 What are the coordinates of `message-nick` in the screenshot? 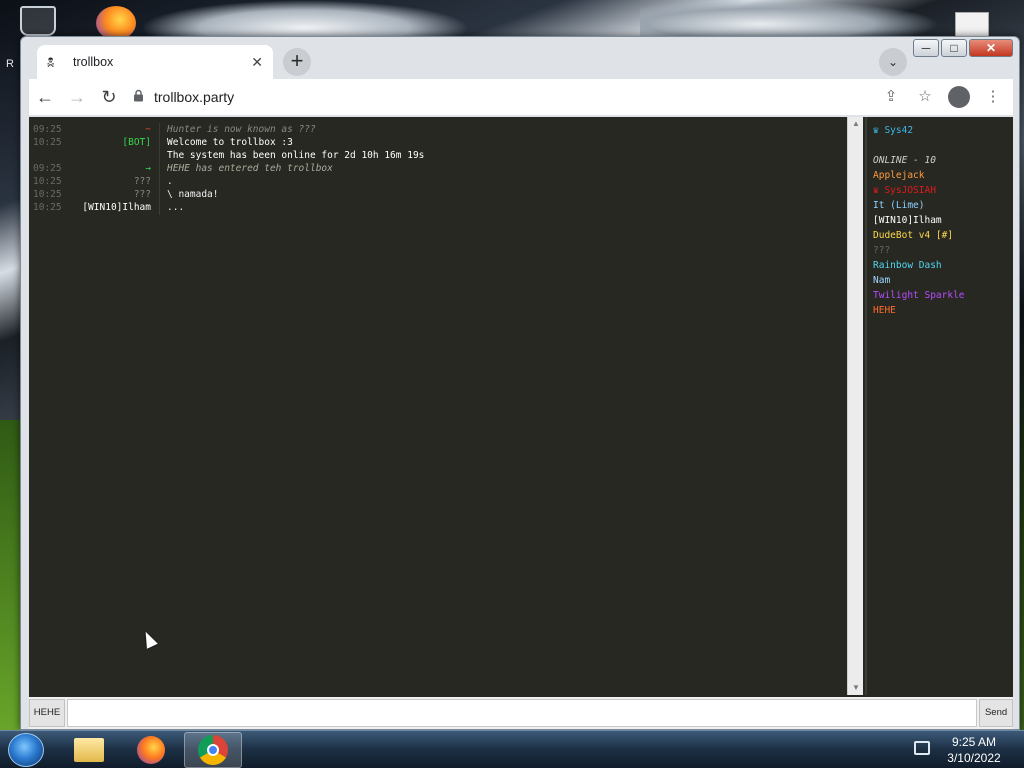 It's located at (110, 155).